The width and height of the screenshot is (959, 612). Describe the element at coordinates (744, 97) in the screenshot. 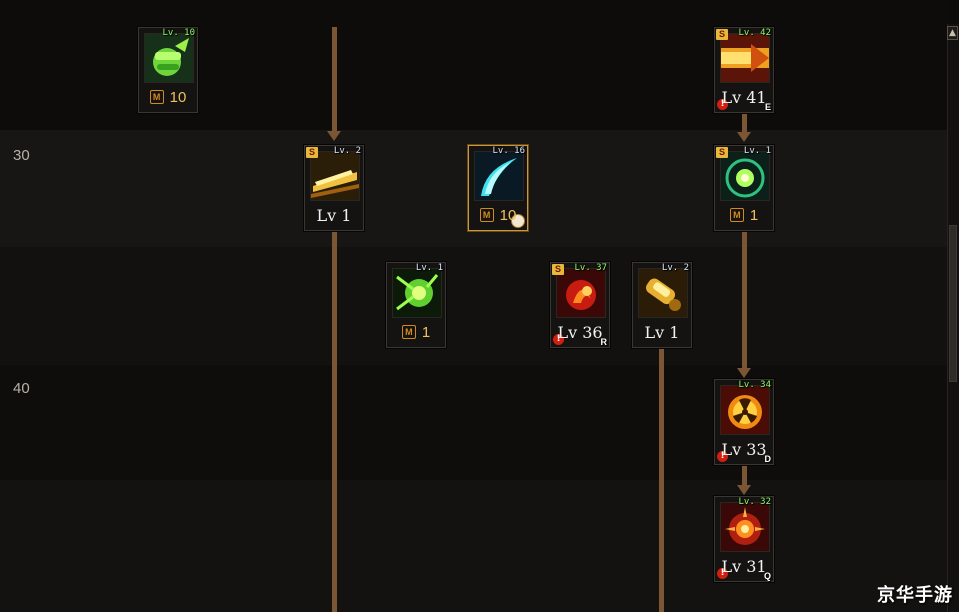

I see `skill-bottom-value: Lv 41` at that location.